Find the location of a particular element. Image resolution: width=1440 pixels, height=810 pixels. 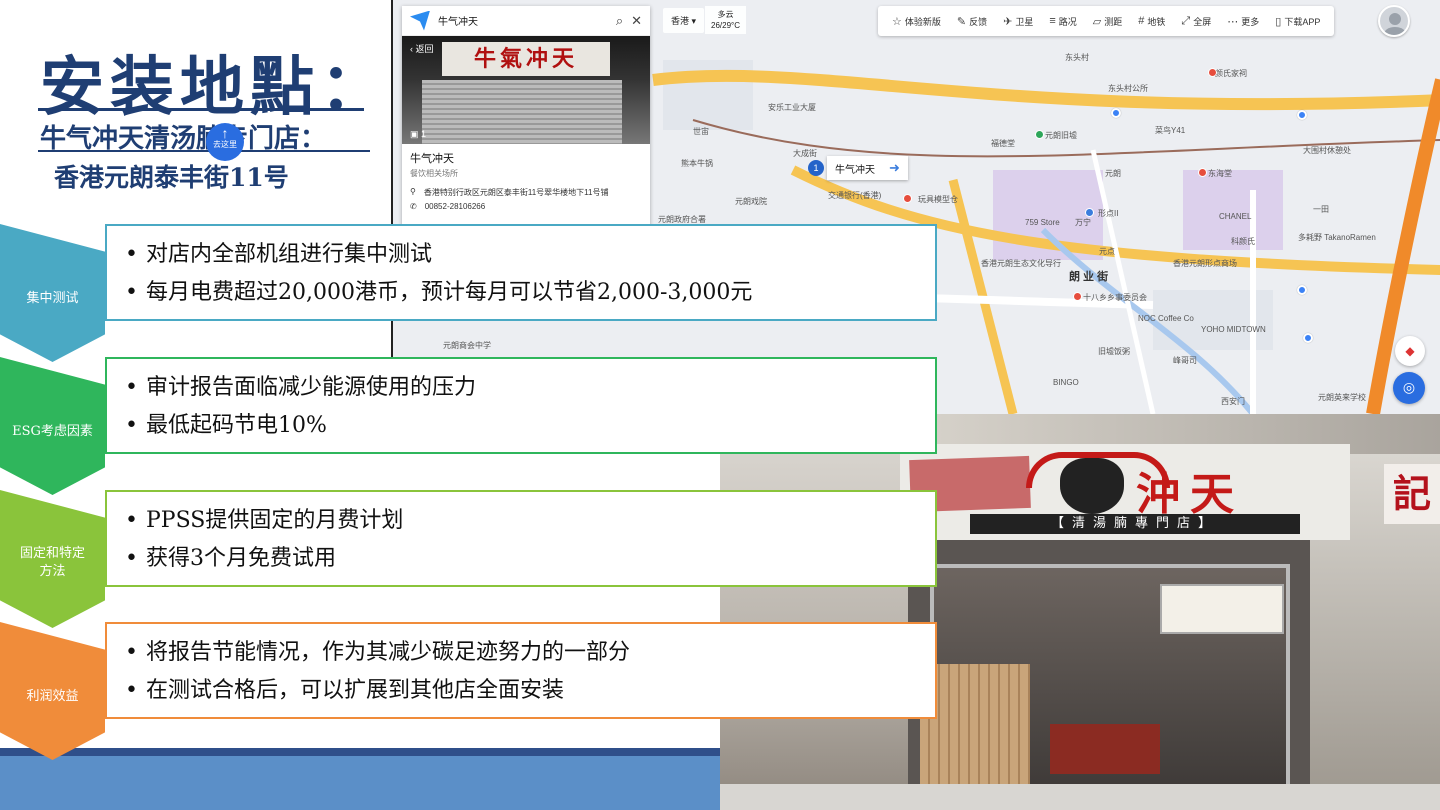

photo-sign: 牛氣冲天 is located at coordinates (526, 59).